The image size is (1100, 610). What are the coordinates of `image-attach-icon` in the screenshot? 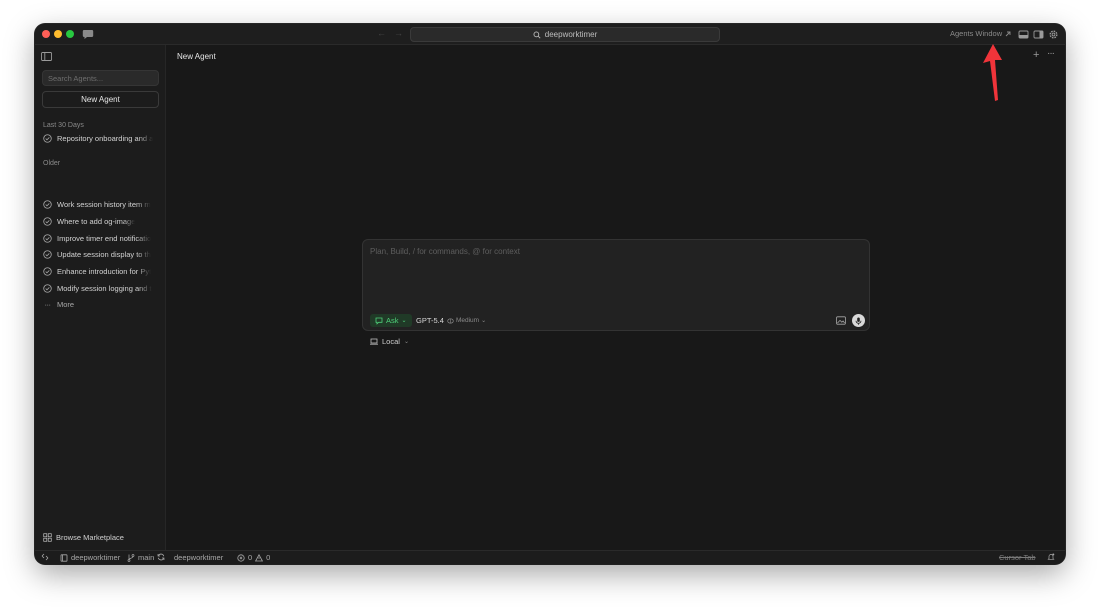 It's located at (841, 320).